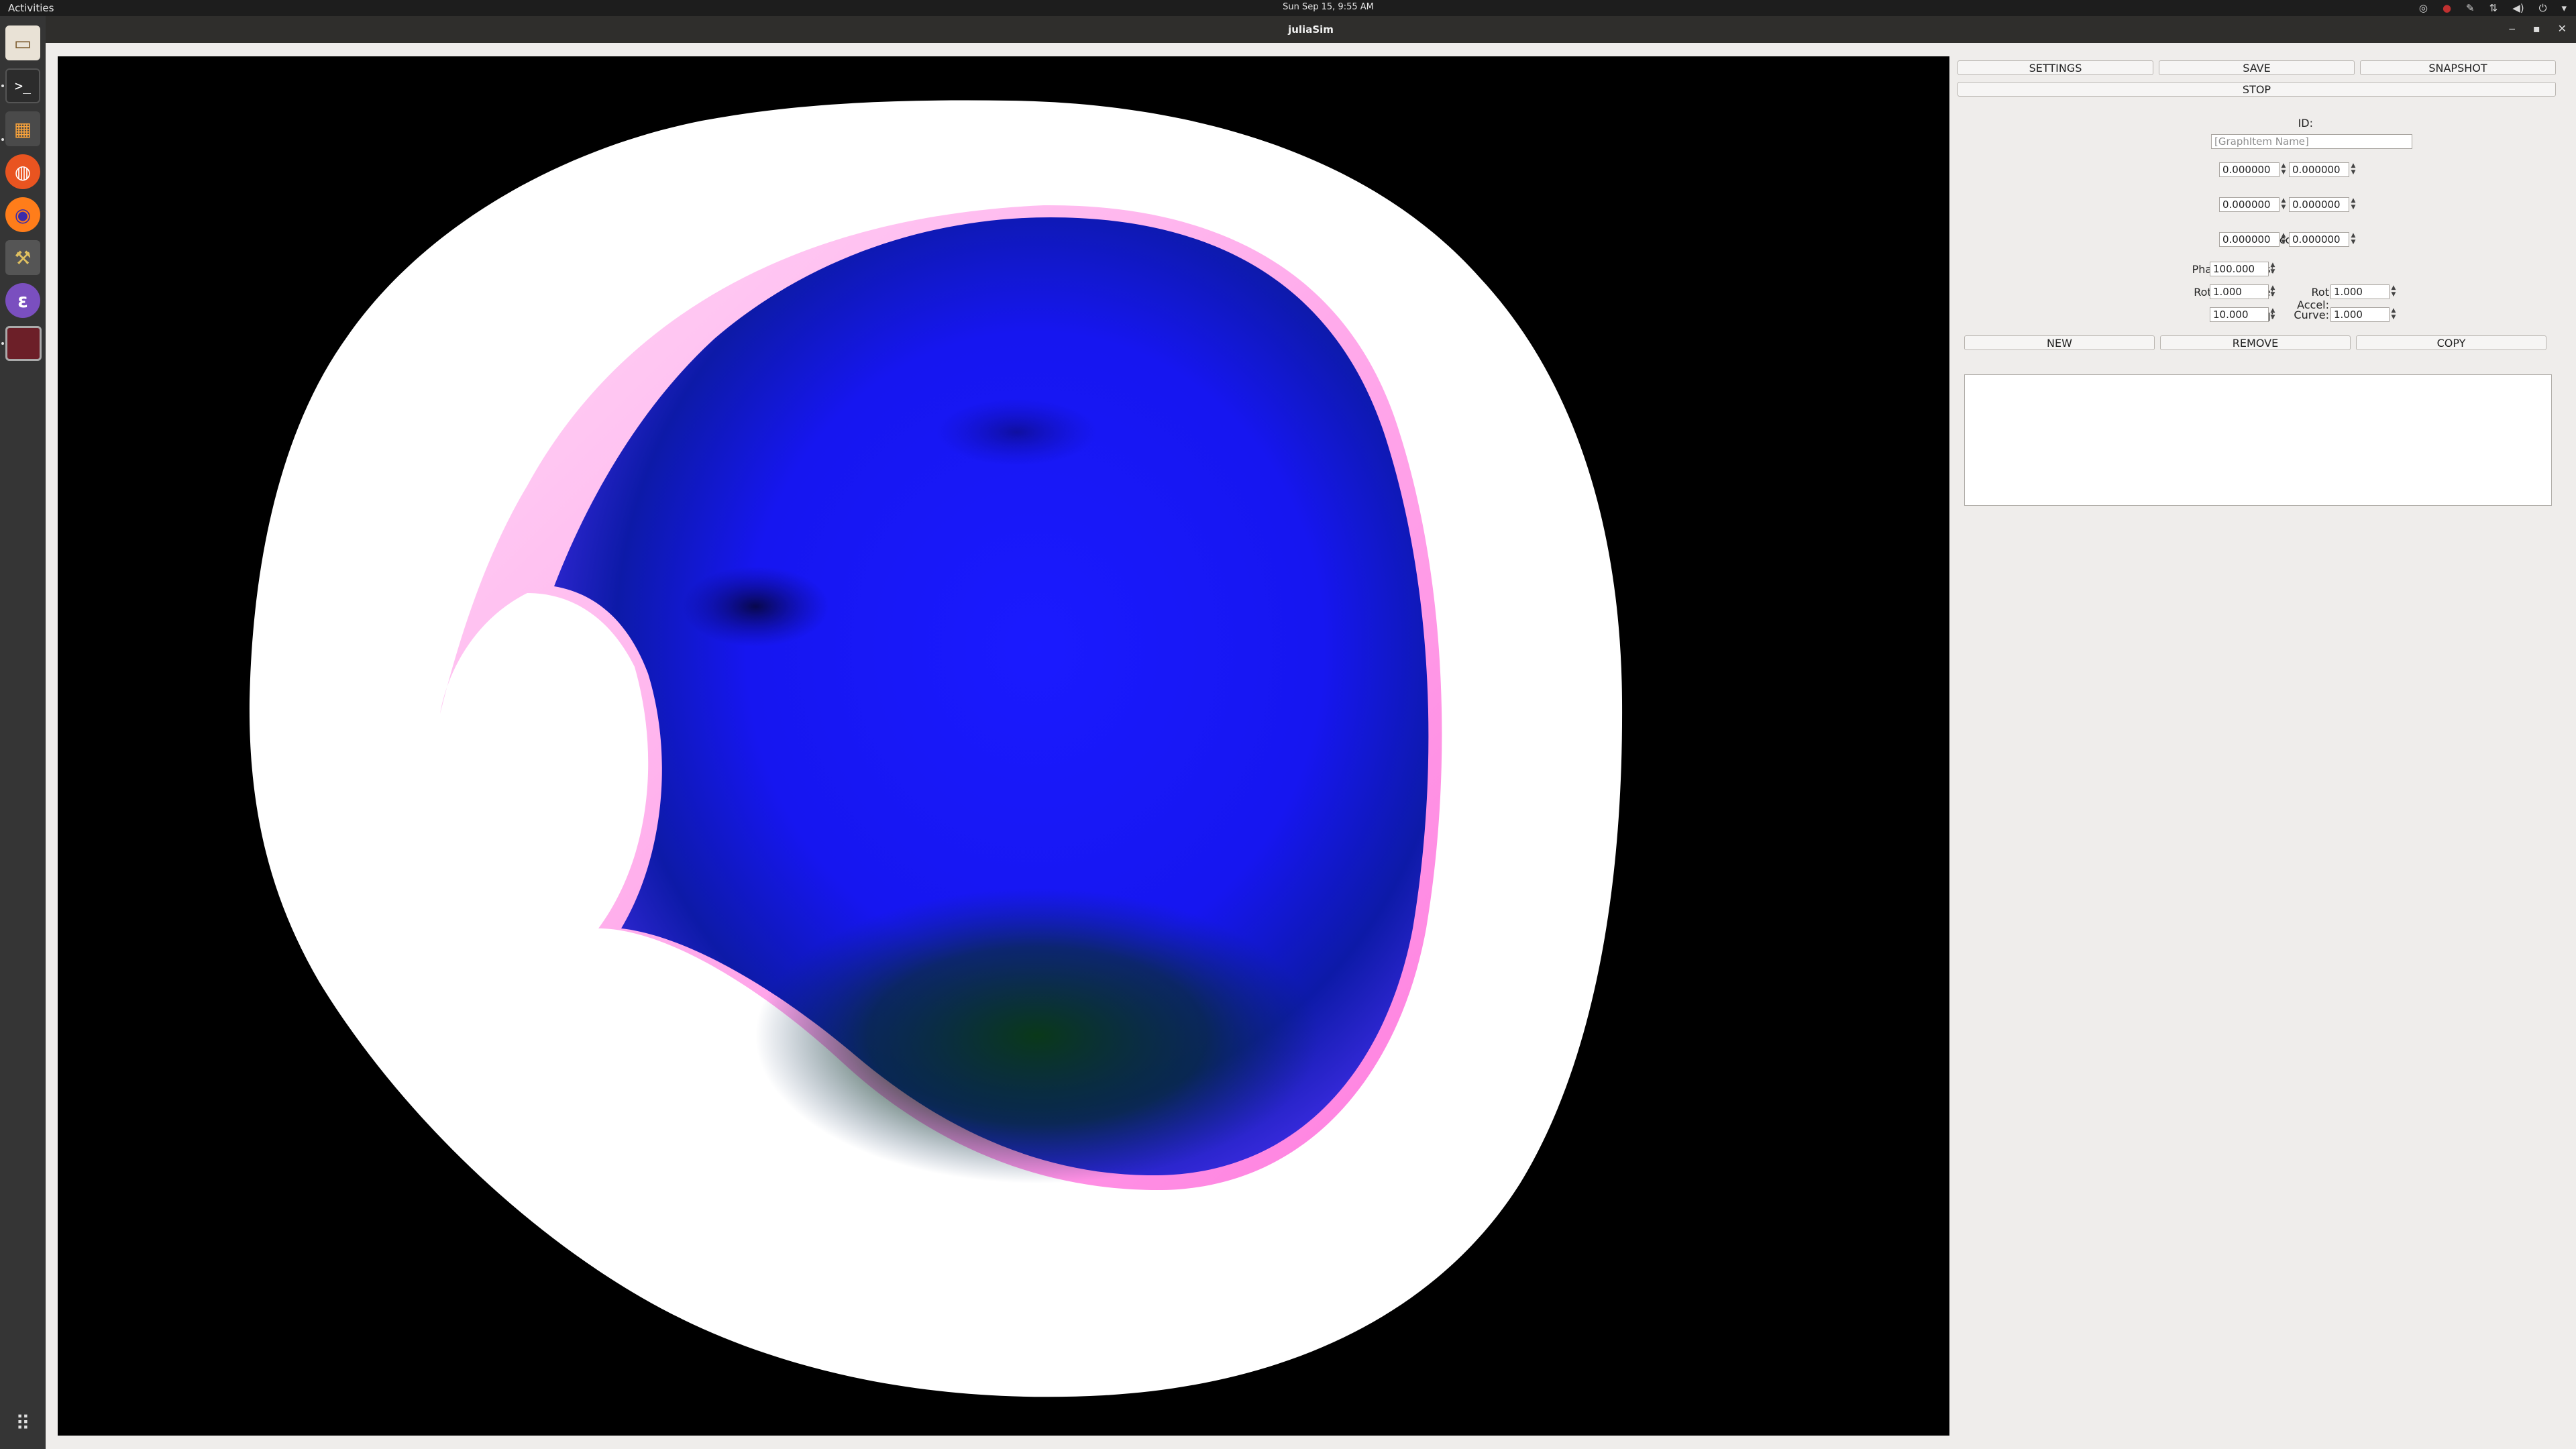 The height and width of the screenshot is (1449, 2576). What do you see at coordinates (2360, 314) in the screenshot?
I see `curve-field: 1.000` at bounding box center [2360, 314].